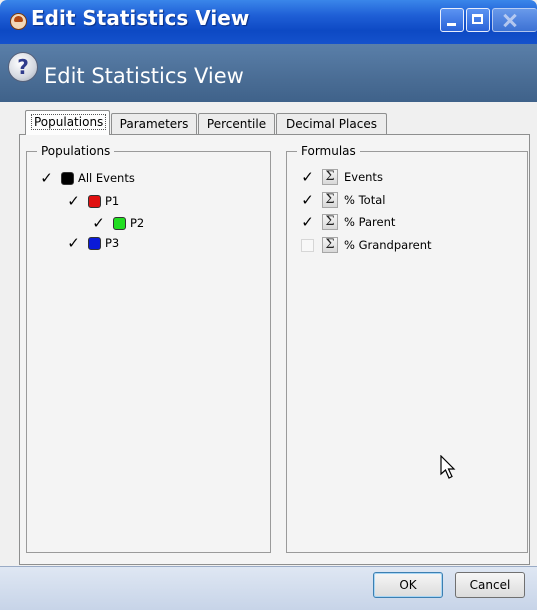  What do you see at coordinates (73, 200) in the screenshot?
I see `checkbox-p1: ✓` at bounding box center [73, 200].